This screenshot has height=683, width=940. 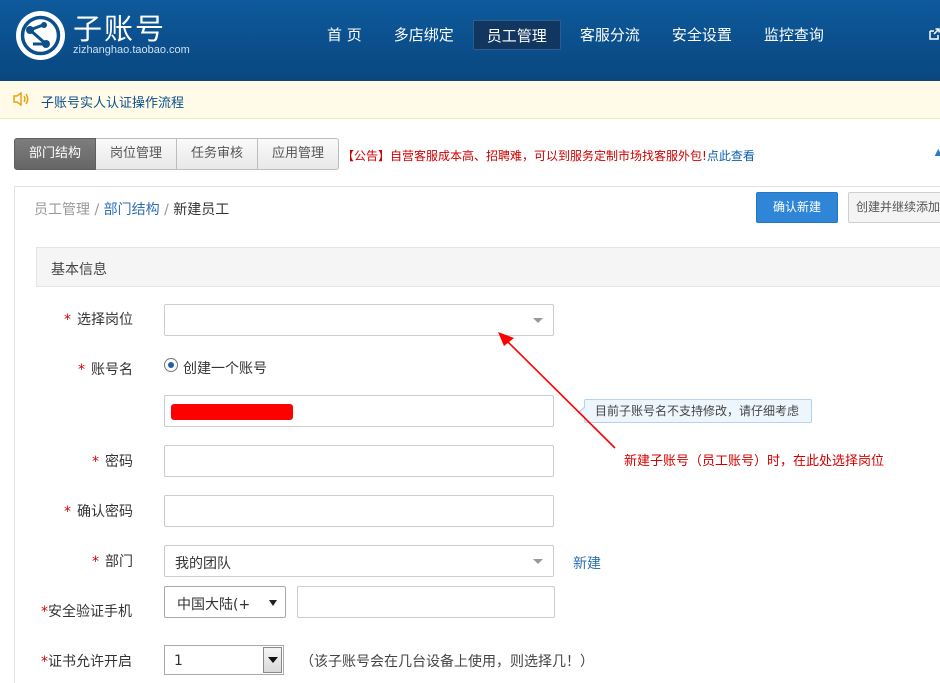 What do you see at coordinates (112, 101) in the screenshot?
I see `notice-link: 子账号实人认证操作流程` at bounding box center [112, 101].